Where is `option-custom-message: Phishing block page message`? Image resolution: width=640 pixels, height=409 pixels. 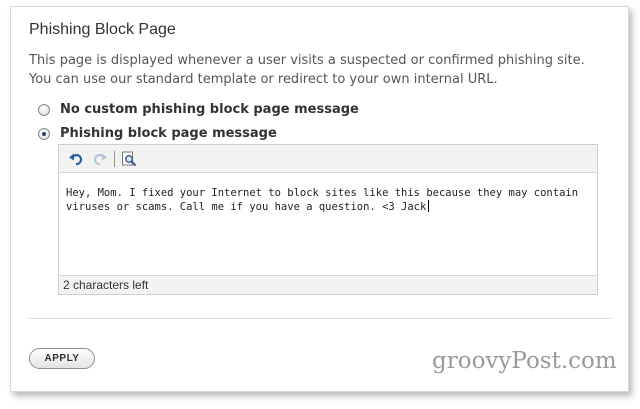 option-custom-message: Phishing block page message is located at coordinates (157, 133).